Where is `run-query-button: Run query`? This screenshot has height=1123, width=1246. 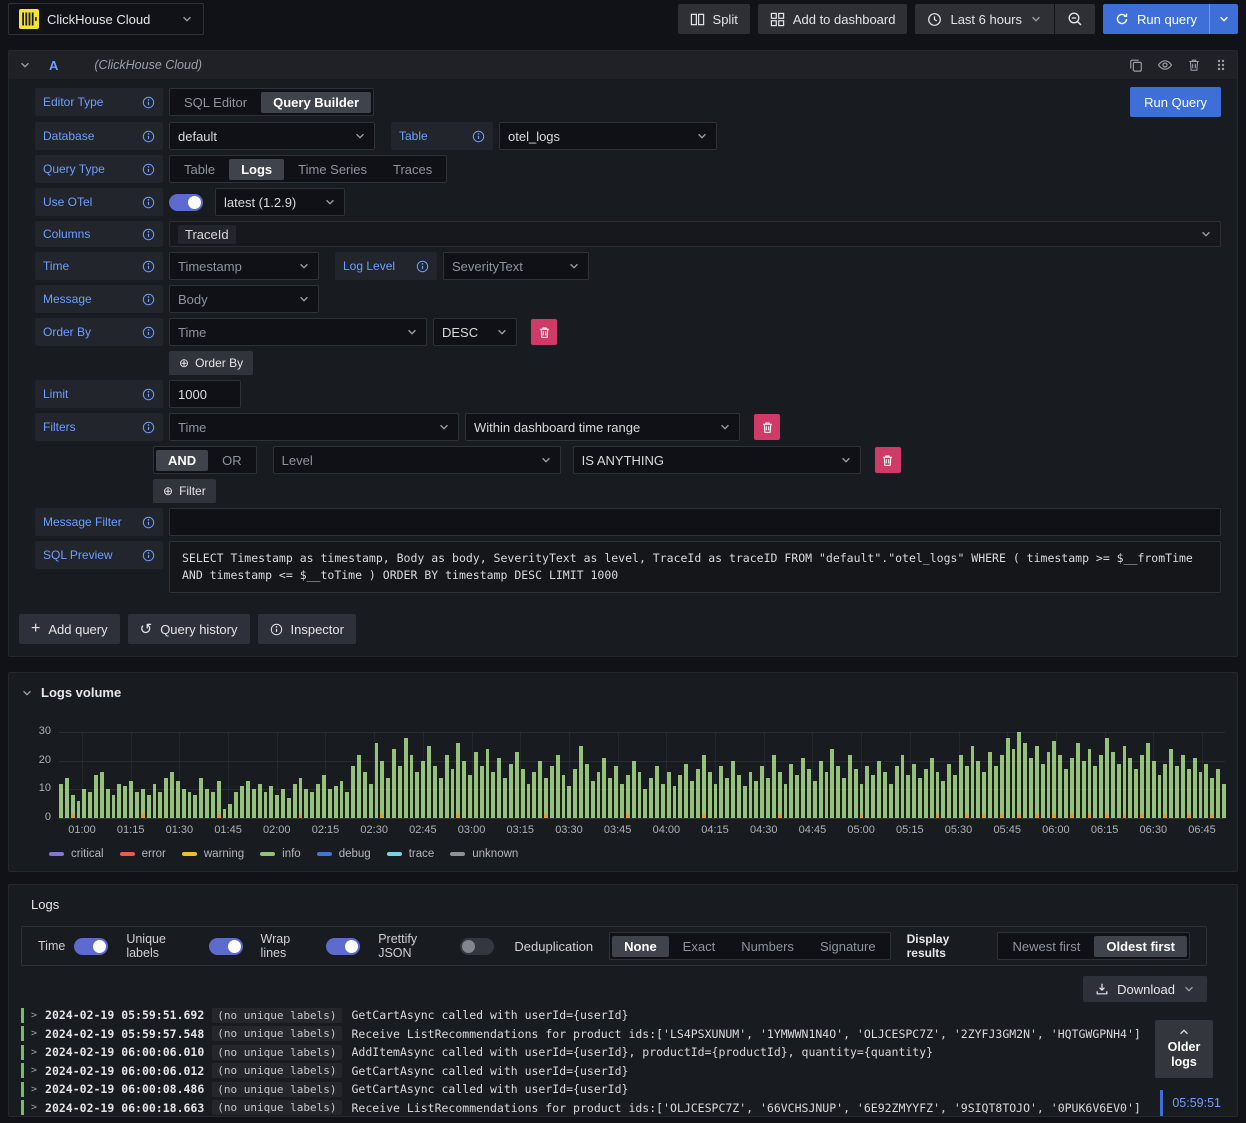
run-query-button: Run query is located at coordinates (1170, 19).